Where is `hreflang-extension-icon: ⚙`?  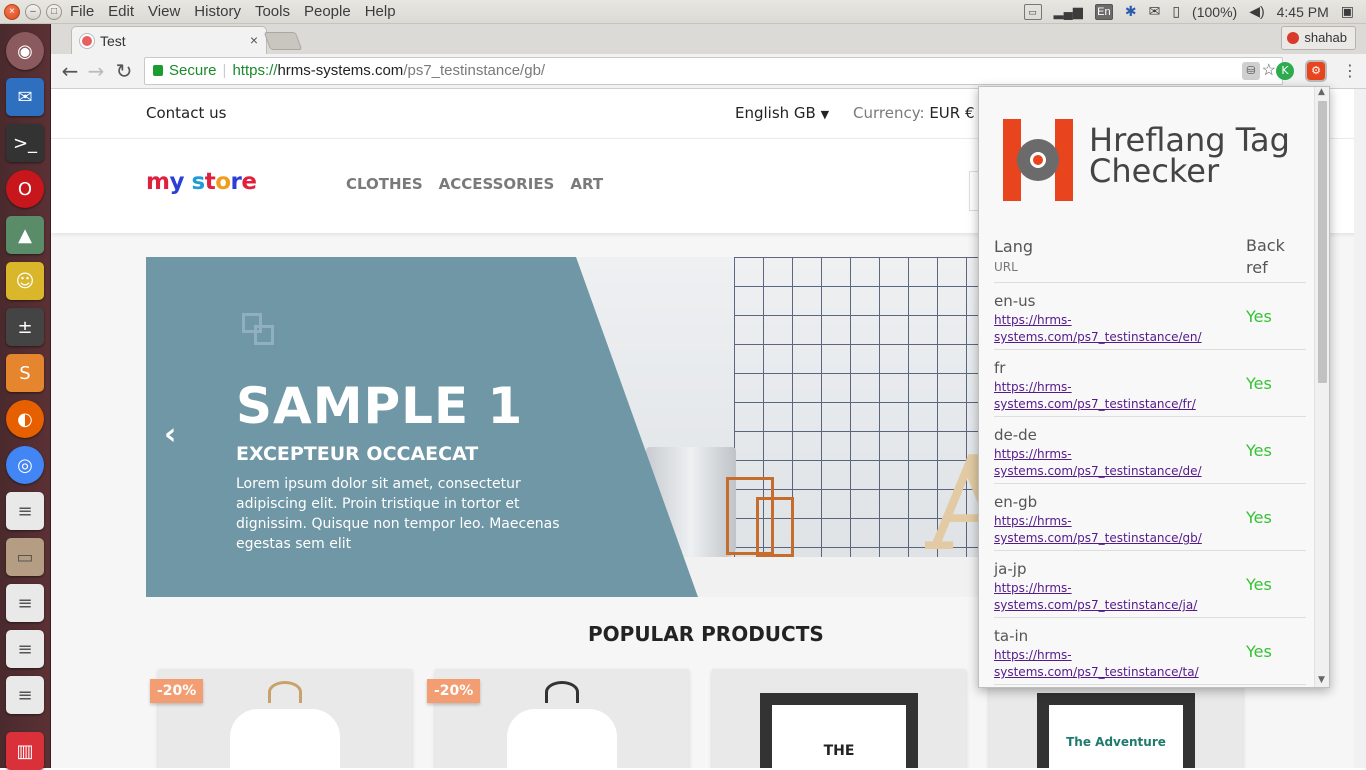
hreflang-extension-icon: ⚙ is located at coordinates (1316, 71).